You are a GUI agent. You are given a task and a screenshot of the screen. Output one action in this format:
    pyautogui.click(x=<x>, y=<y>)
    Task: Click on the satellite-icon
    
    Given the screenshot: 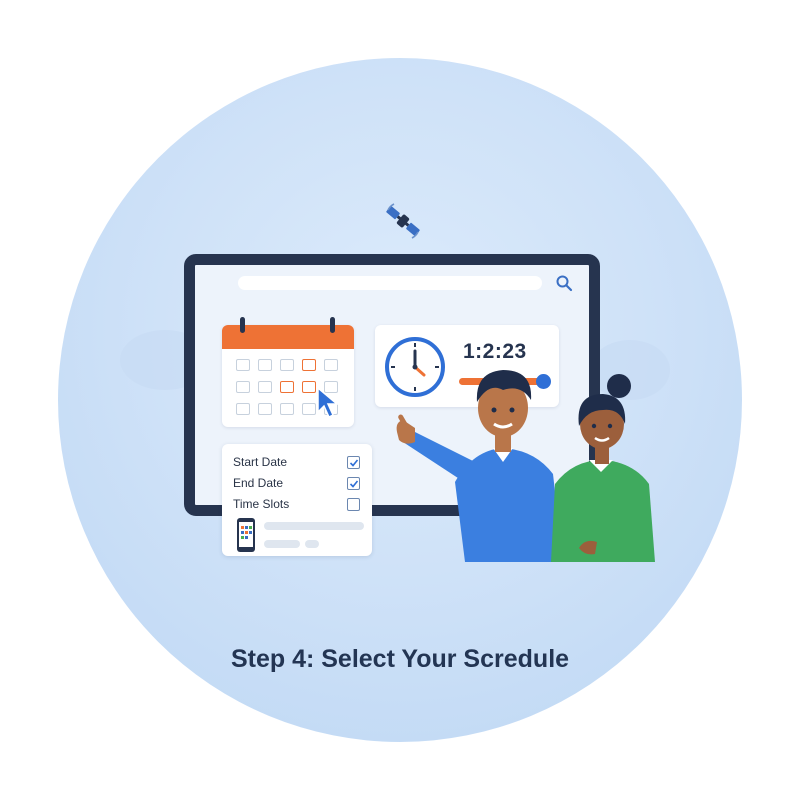 What is the action you would take?
    pyautogui.click(x=403, y=221)
    